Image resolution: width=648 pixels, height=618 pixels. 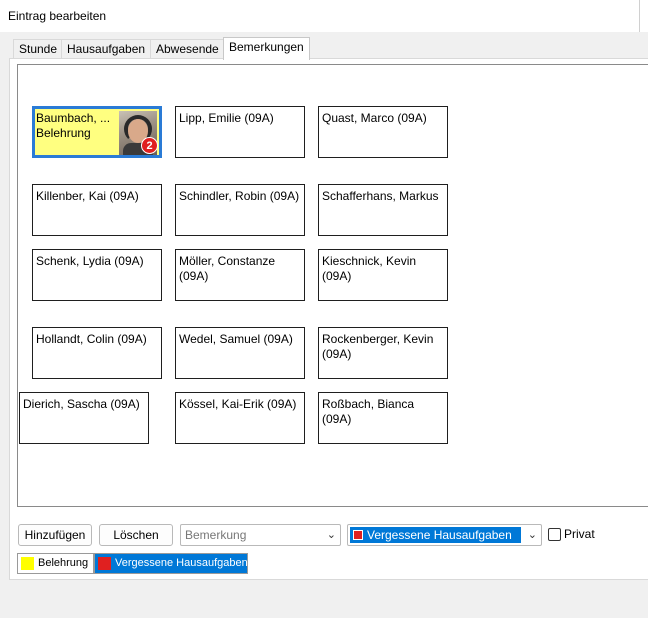 I want to click on delete-button: Löschen, so click(x=136, y=535).